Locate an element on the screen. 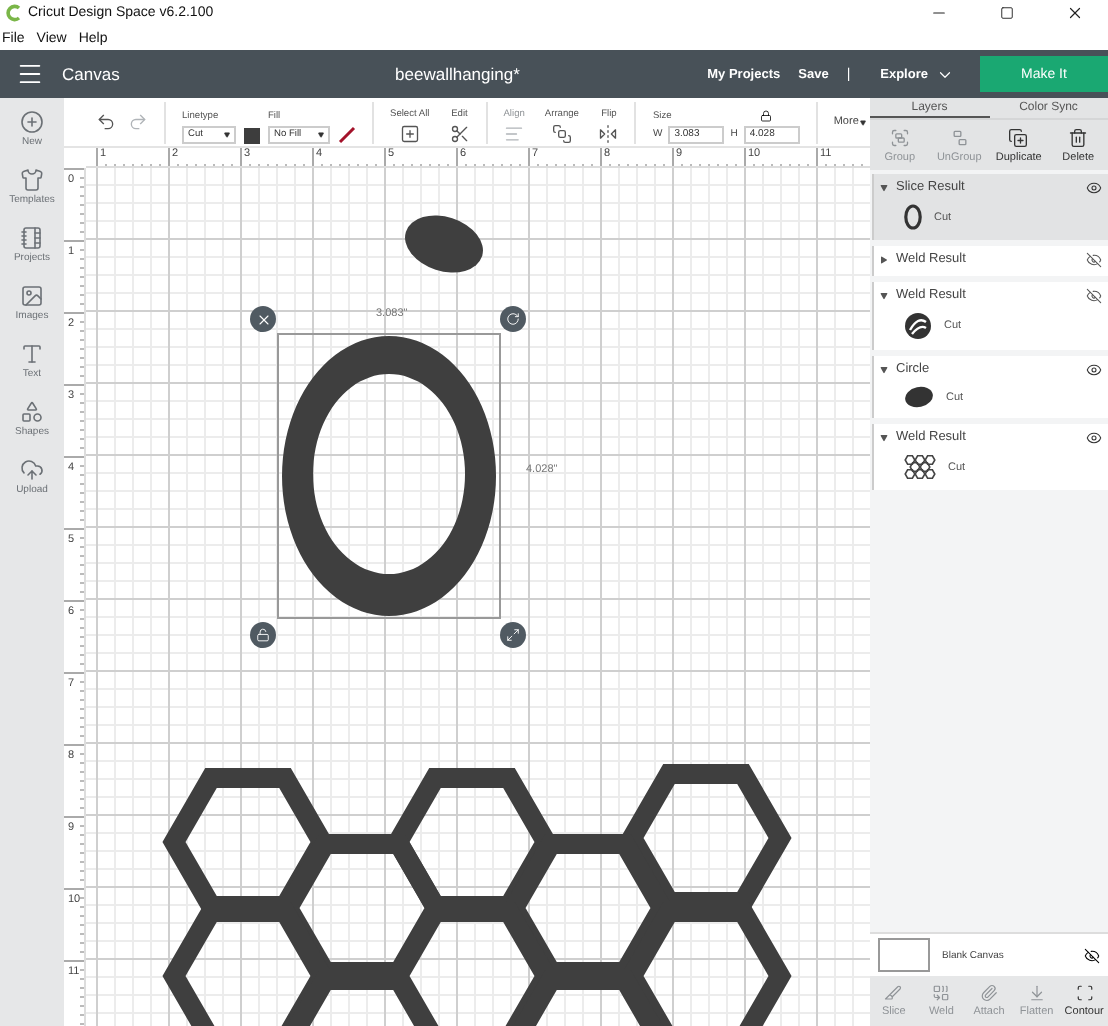 The height and width of the screenshot is (1026, 1108). menu-icon is located at coordinates (30, 74).